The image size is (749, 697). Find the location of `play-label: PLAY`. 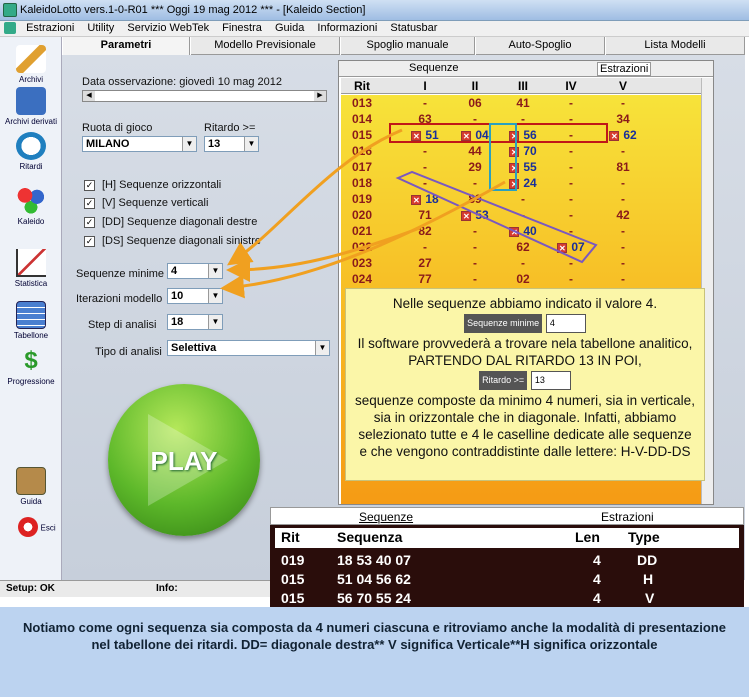

play-label: PLAY is located at coordinates (184, 461).